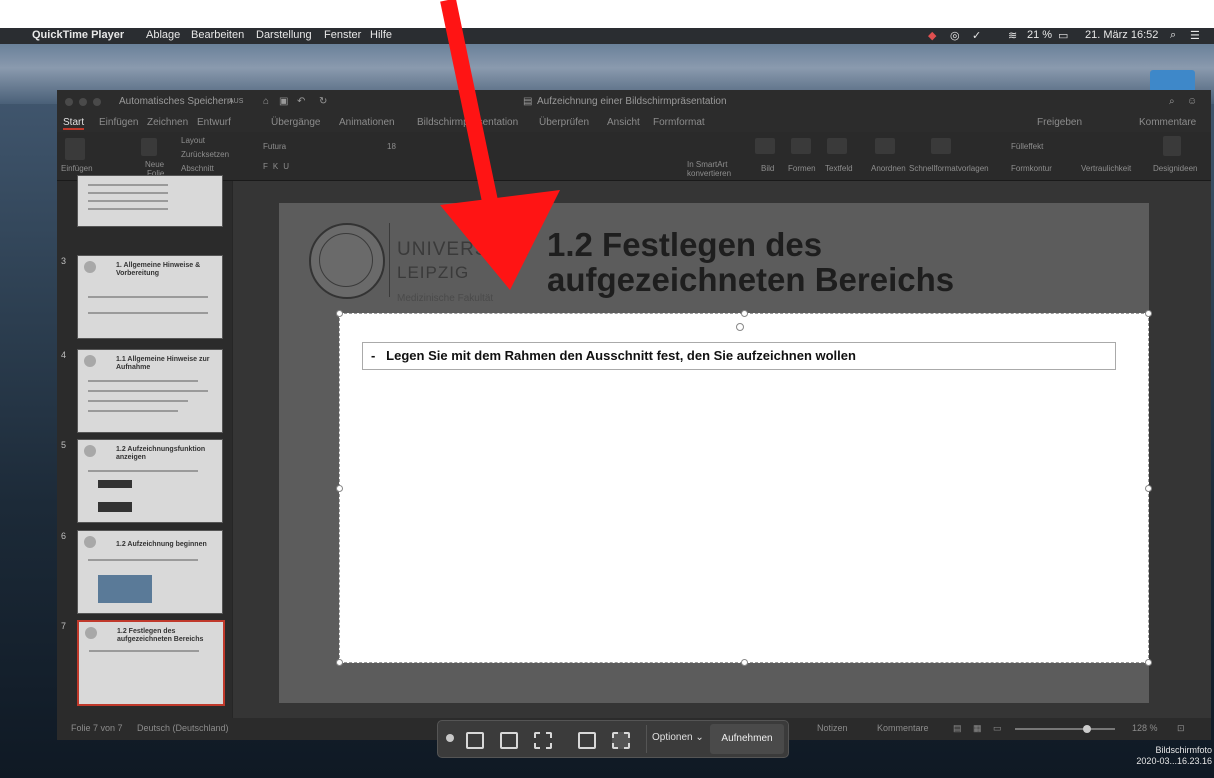  What do you see at coordinates (543, 740) in the screenshot?
I see `capture-selection-icon` at bounding box center [543, 740].